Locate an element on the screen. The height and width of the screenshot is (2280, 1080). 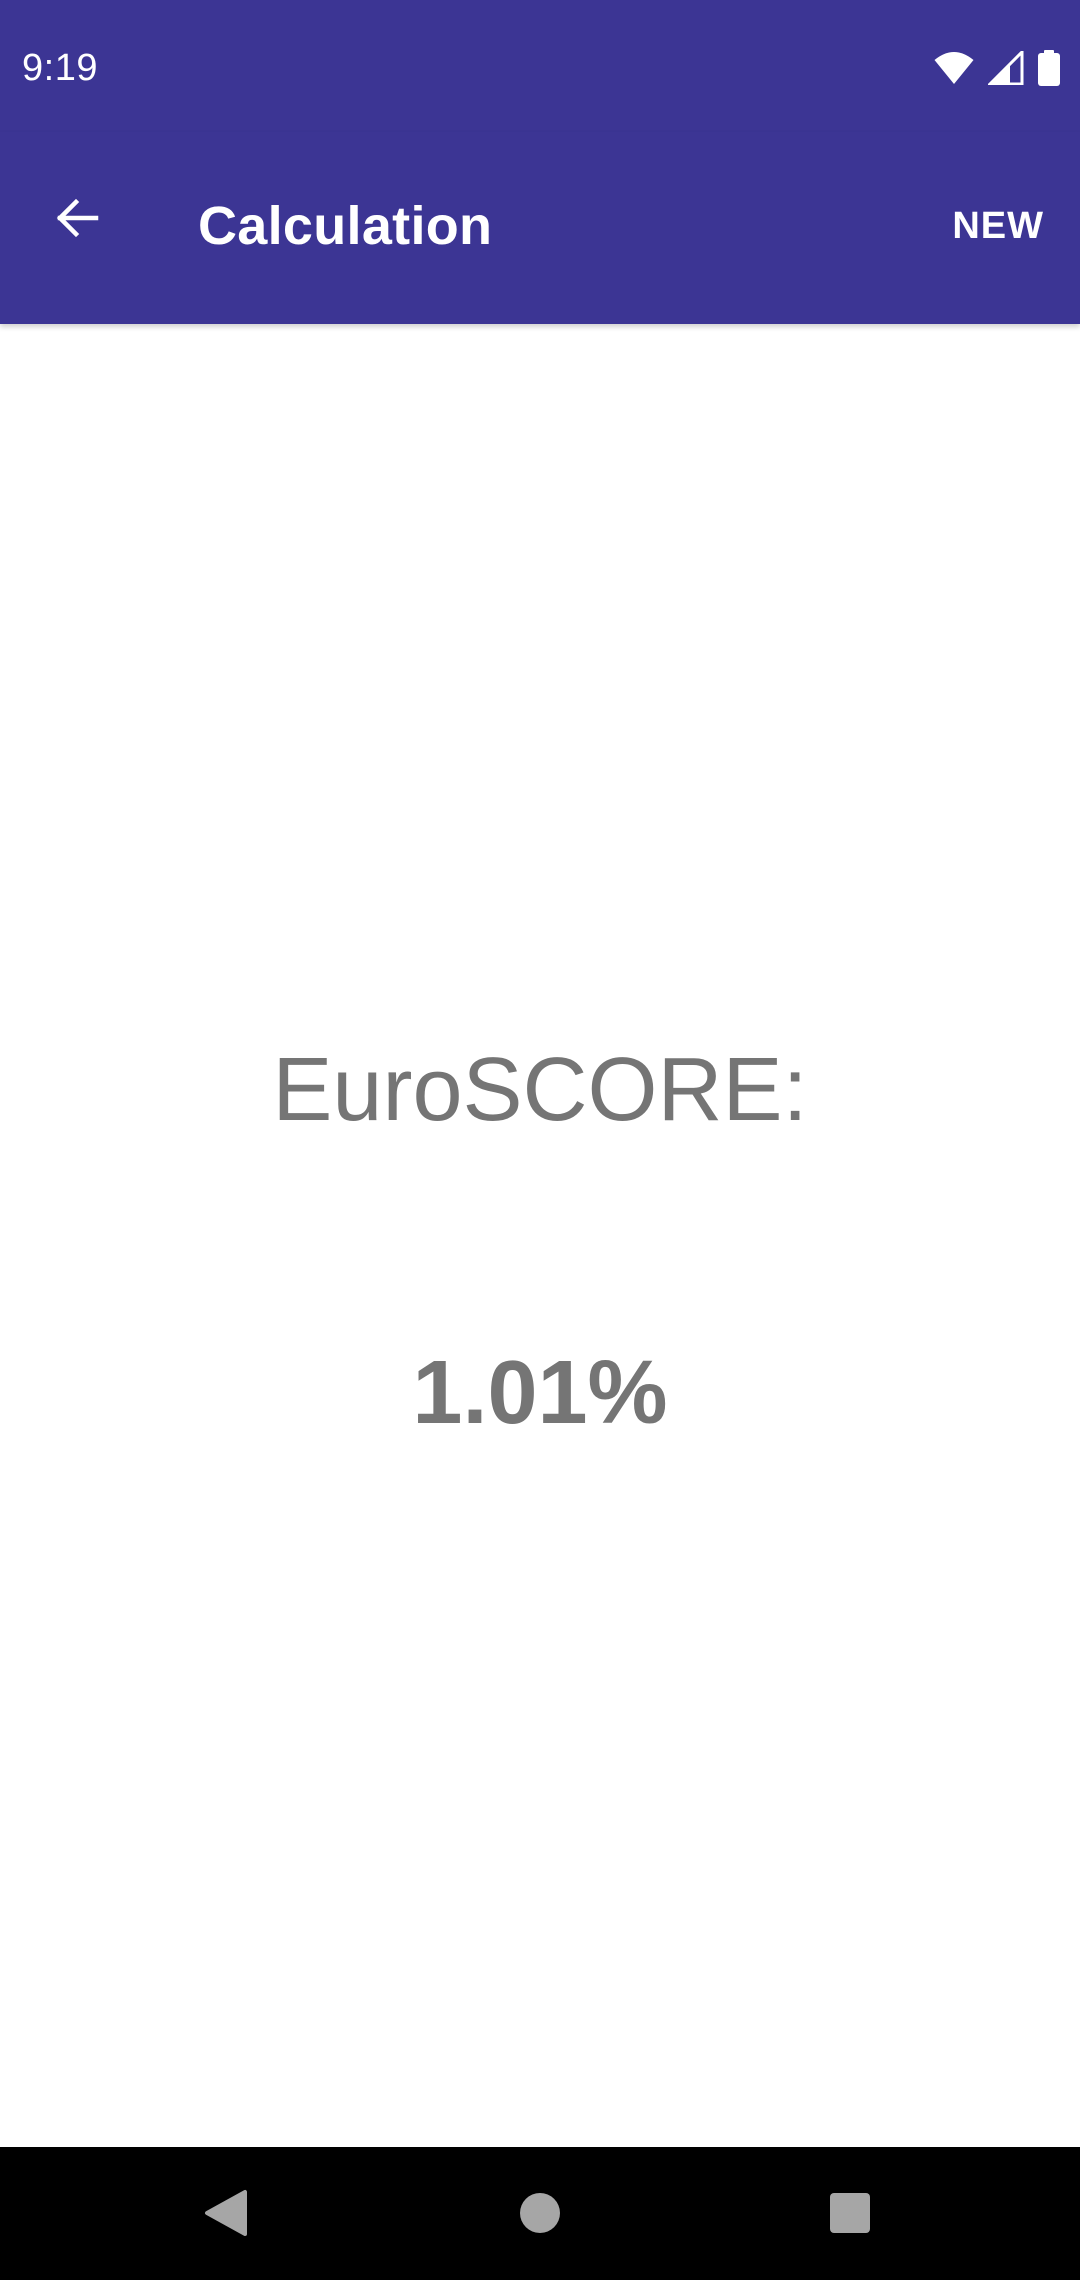
arrow-back-icon is located at coordinates (76, 220).